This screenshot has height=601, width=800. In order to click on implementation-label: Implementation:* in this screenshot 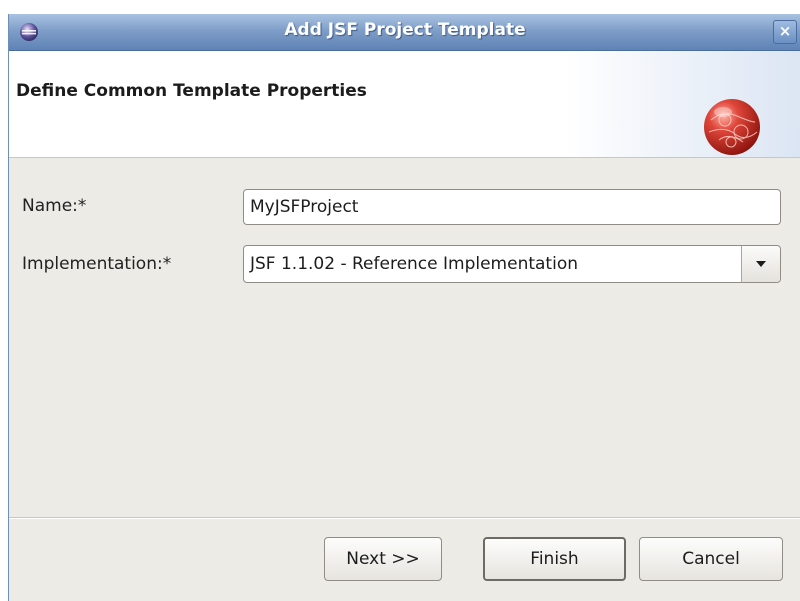, I will do `click(97, 264)`.